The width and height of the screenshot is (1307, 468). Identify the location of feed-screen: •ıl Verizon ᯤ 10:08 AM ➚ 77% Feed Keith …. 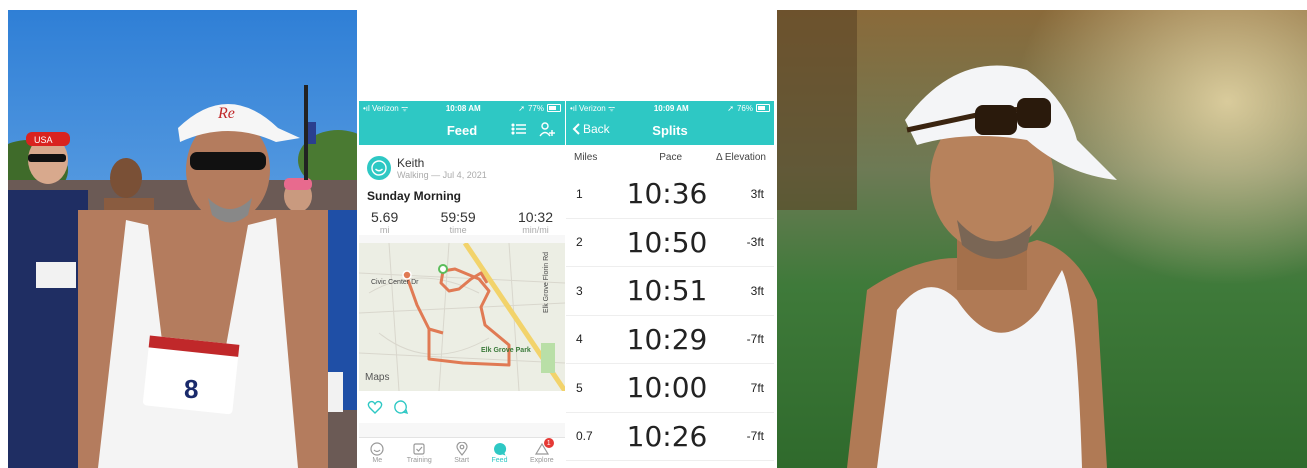
(462, 284).